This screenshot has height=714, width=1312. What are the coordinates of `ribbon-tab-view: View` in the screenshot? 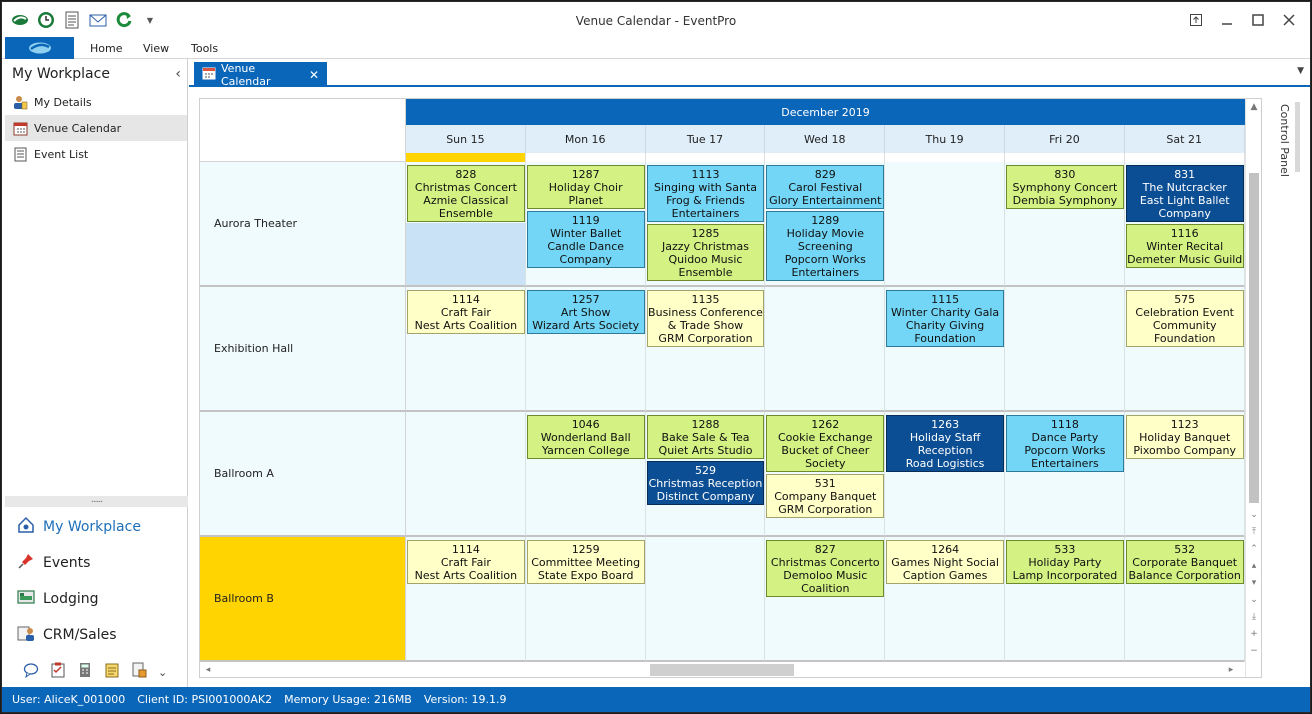 It's located at (156, 48).